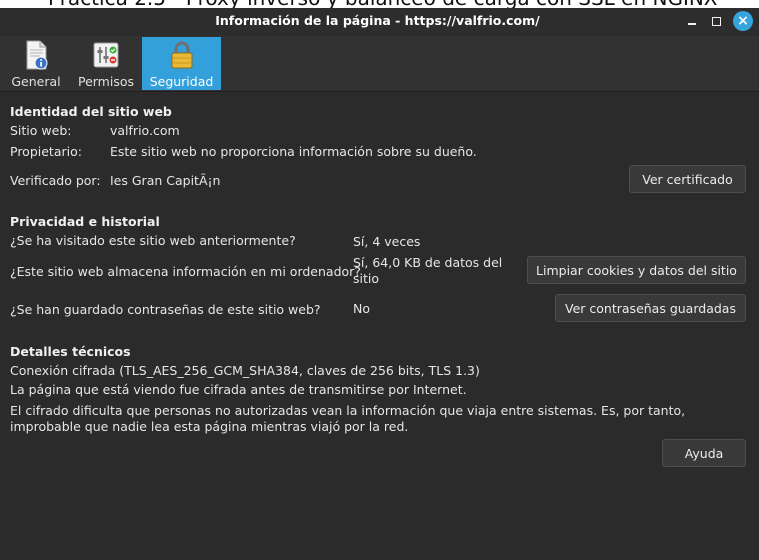 The width and height of the screenshot is (759, 560). I want to click on tab-seguridad-label: Seguridad, so click(181, 81).